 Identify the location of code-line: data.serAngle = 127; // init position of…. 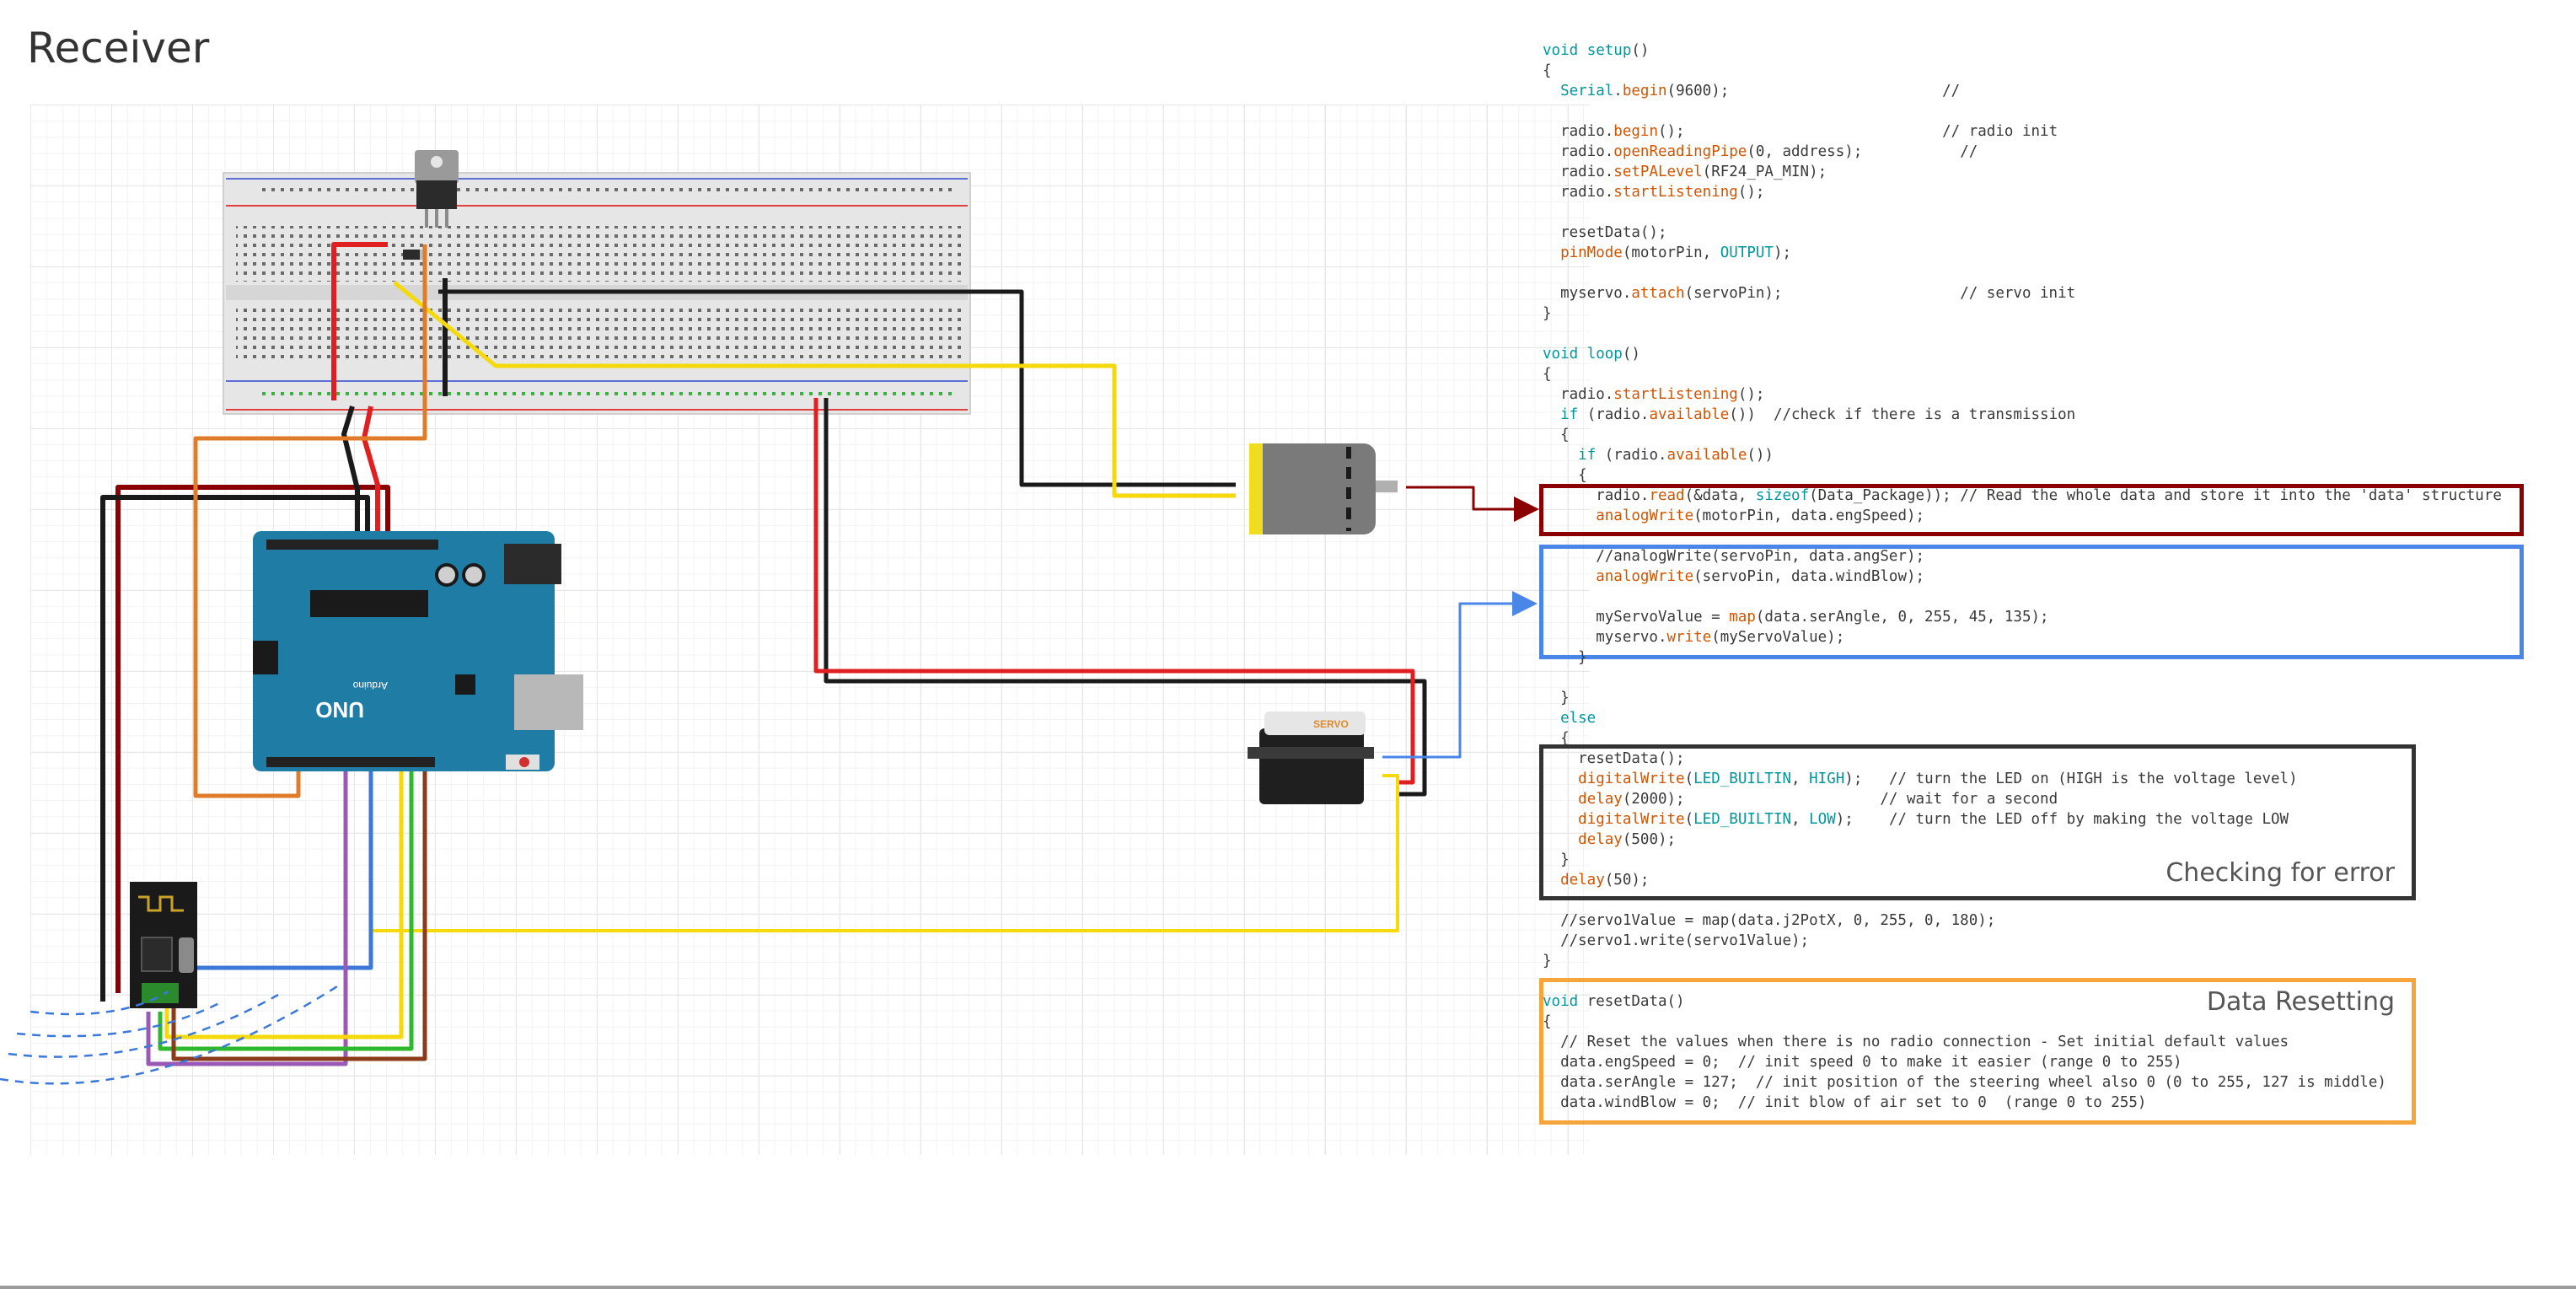
(2048, 1082).